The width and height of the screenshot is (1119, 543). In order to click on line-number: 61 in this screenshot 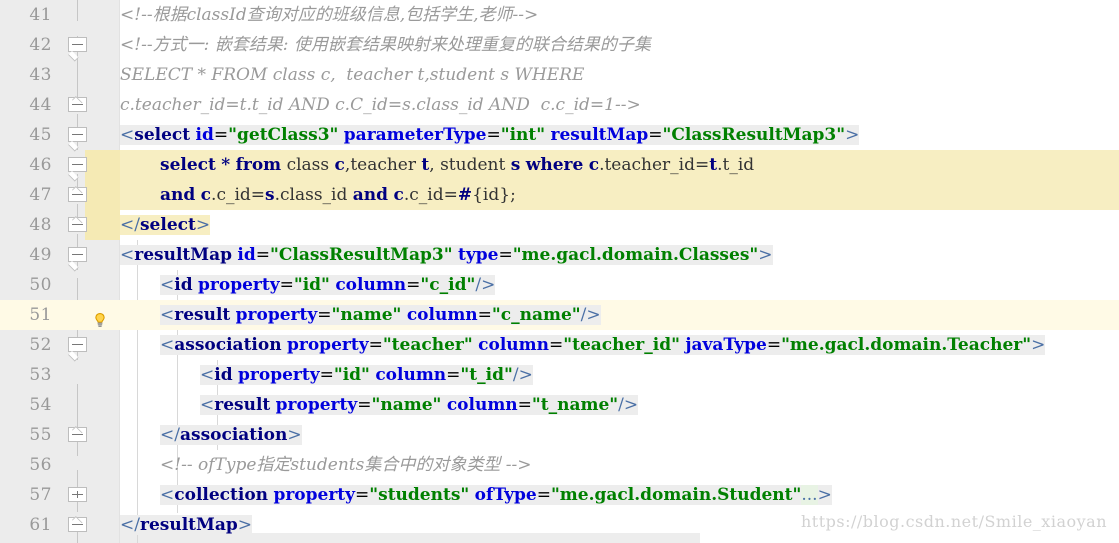, I will do `click(40, 525)`.